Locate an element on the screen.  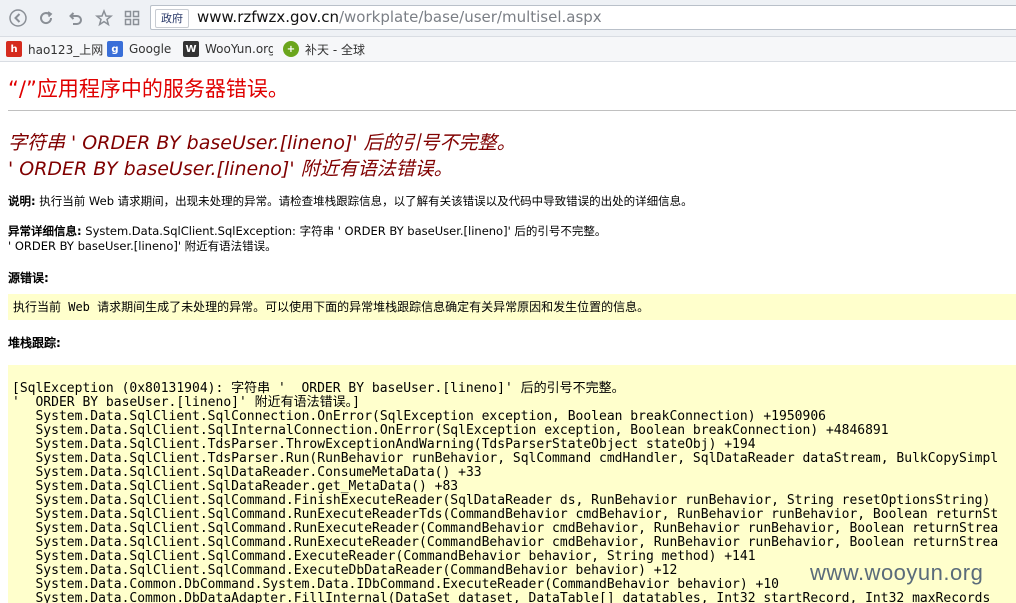
wooyun-icon: W is located at coordinates (191, 49).